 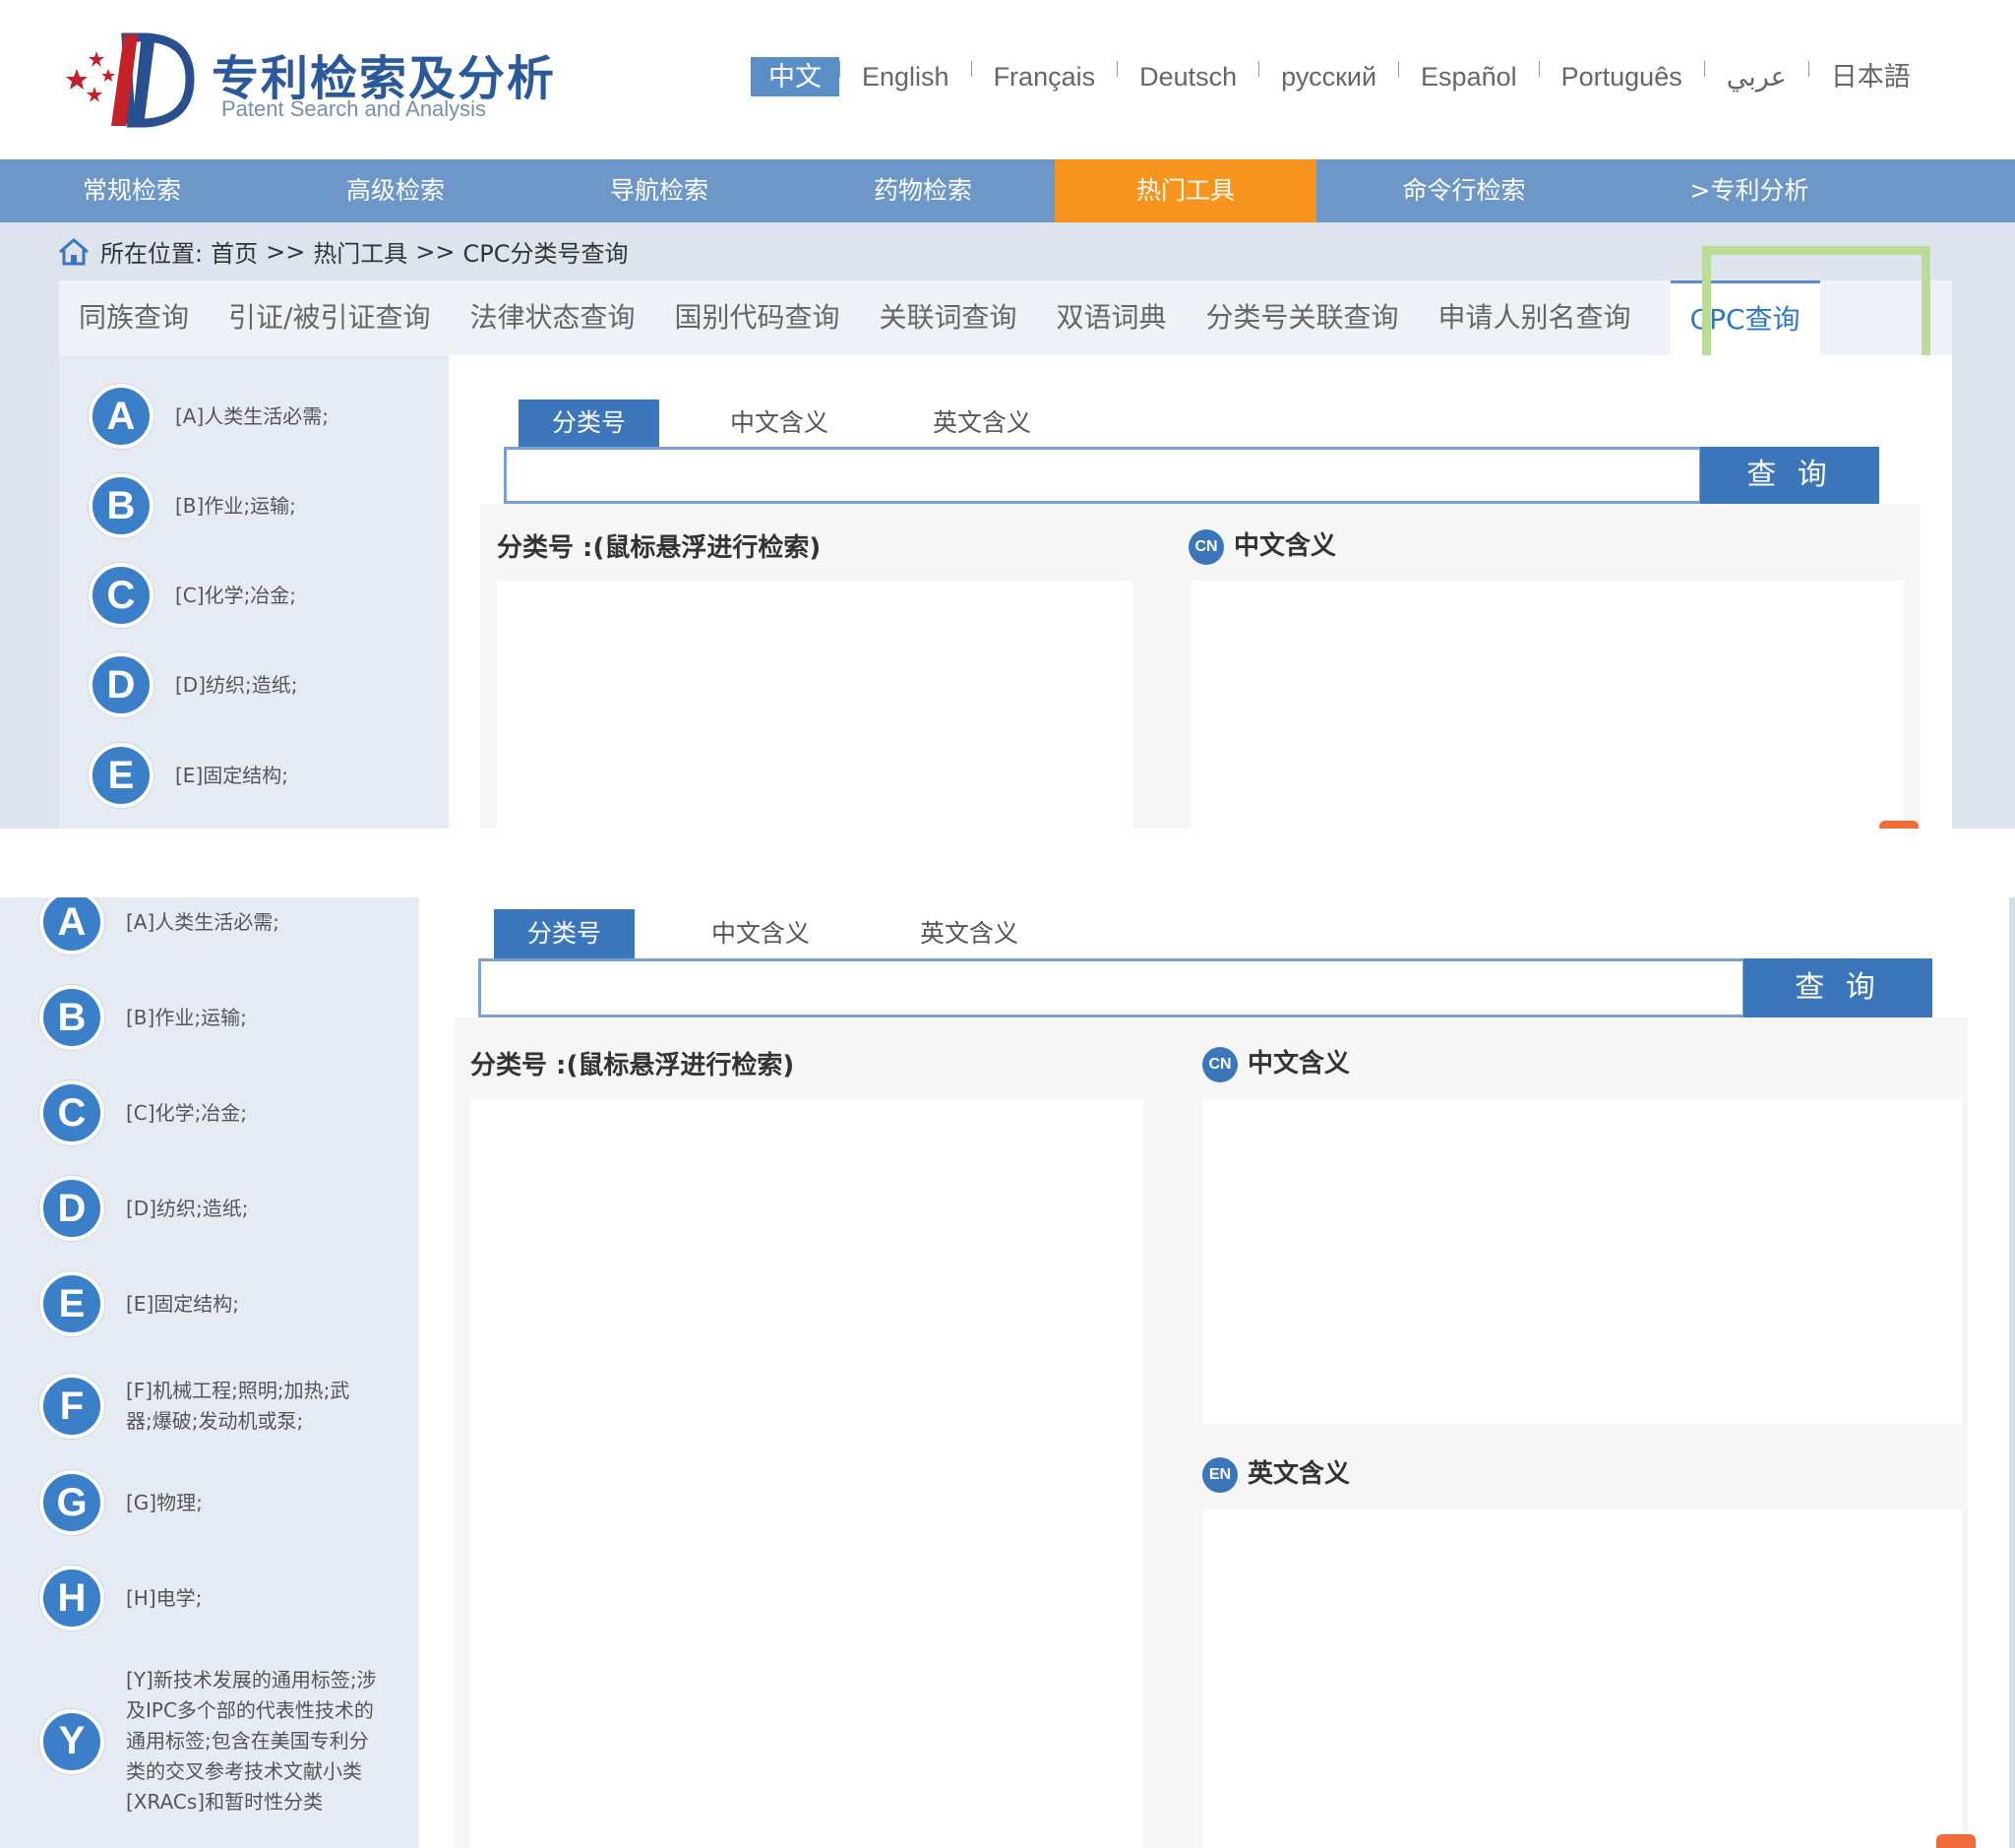 What do you see at coordinates (121, 775) in the screenshot?
I see `section-badge: E` at bounding box center [121, 775].